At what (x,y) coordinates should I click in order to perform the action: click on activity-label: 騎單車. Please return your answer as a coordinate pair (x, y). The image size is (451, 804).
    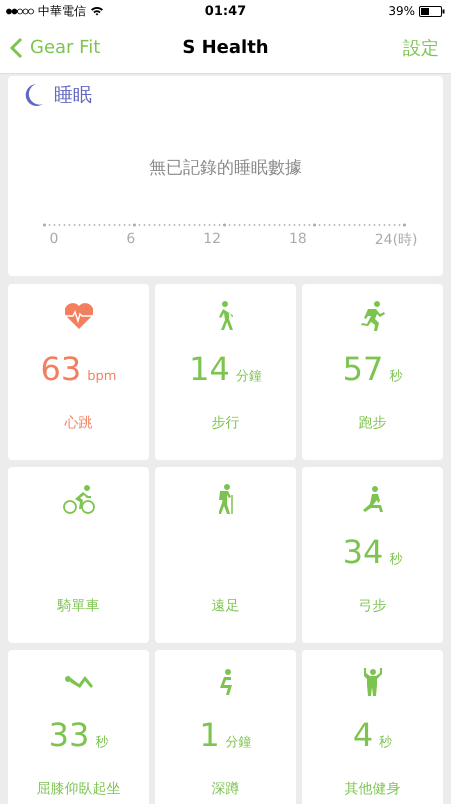
    Looking at the image, I should click on (79, 606).